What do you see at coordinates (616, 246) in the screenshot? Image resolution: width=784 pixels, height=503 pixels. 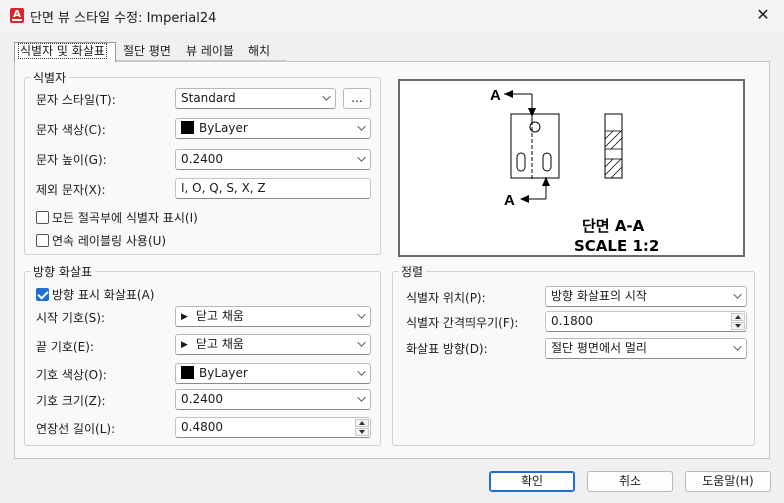 I see `preview-scale-text: SCALE 1:2` at bounding box center [616, 246].